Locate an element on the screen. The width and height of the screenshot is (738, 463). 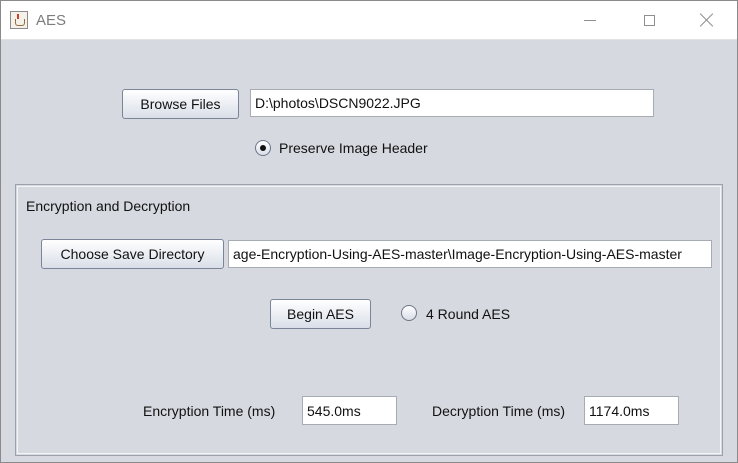
maximize-icon is located at coordinates (649, 20).